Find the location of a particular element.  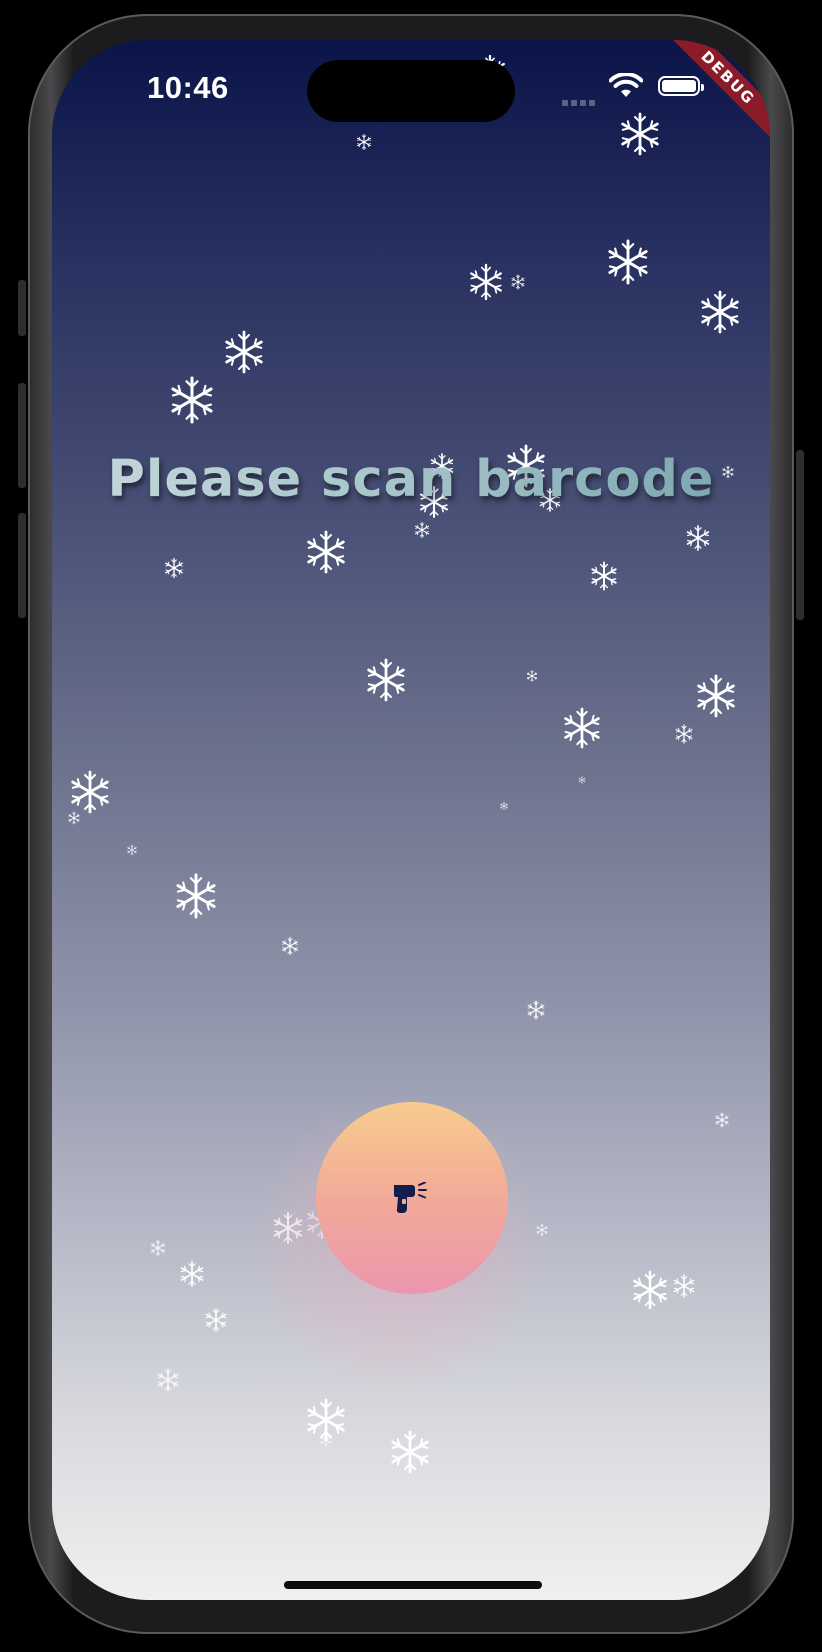

debug-banner: DEBUG is located at coordinates (710, 100).